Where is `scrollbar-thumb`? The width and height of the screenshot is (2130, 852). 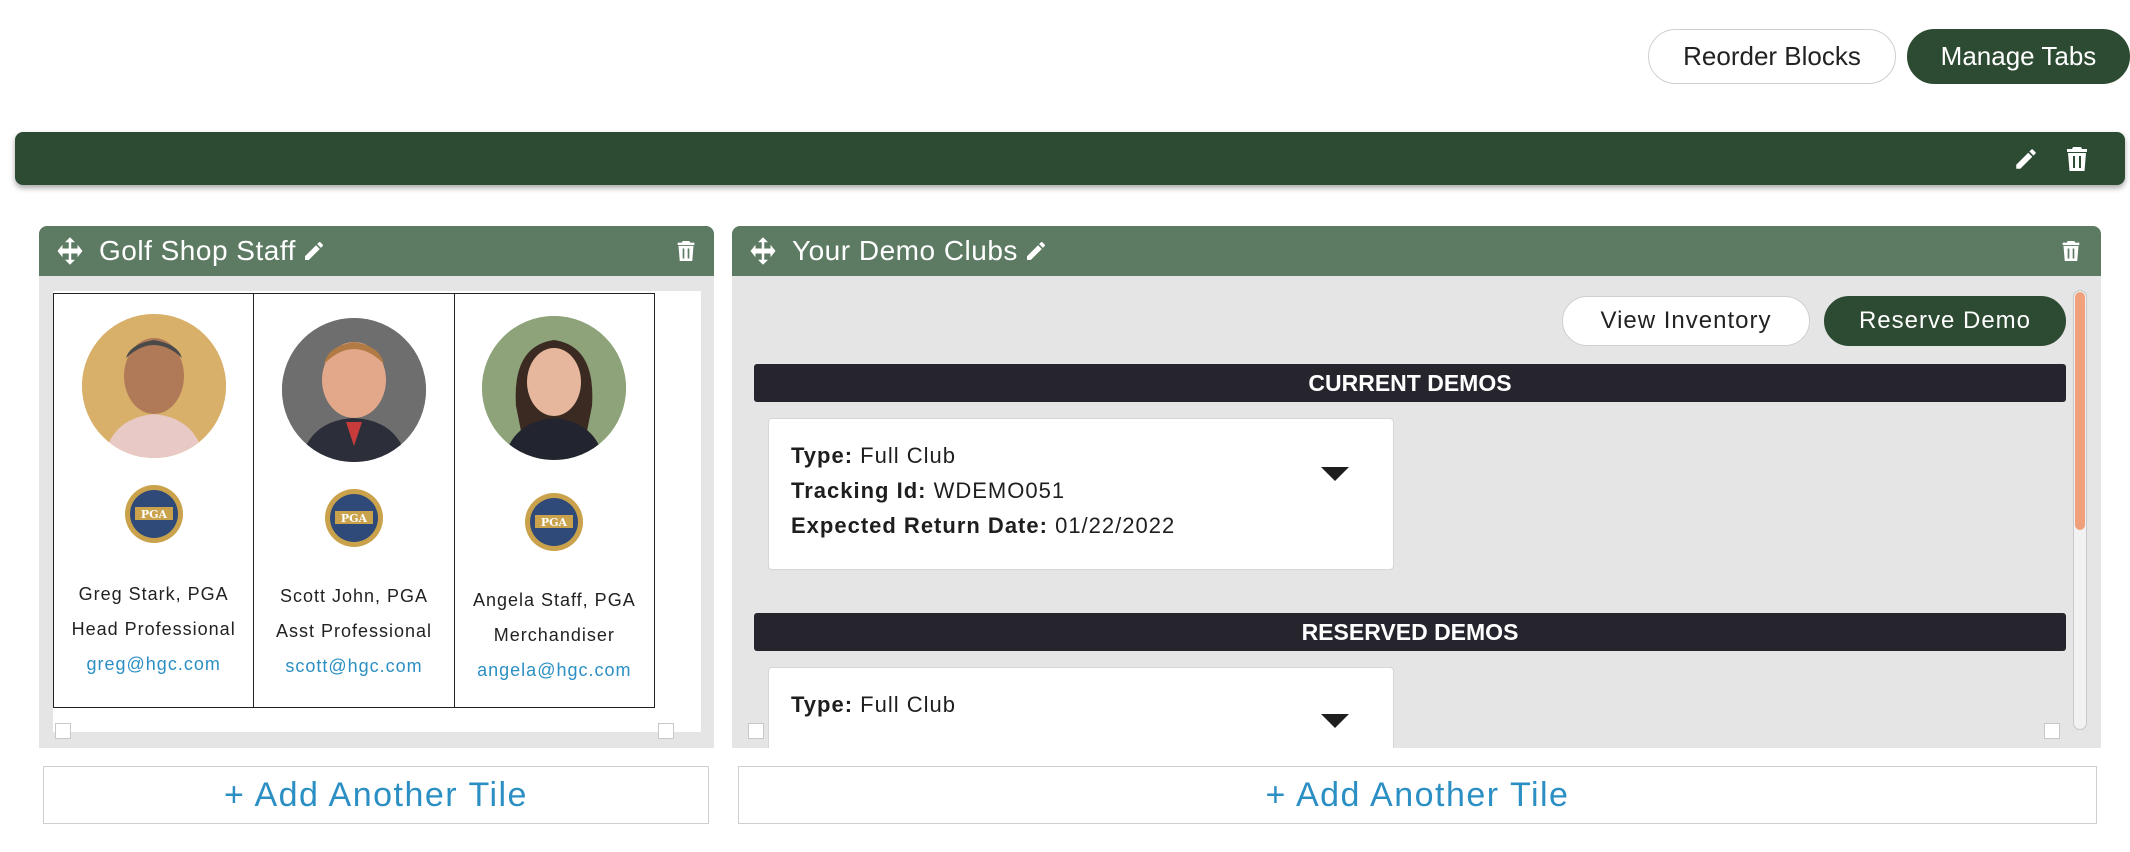 scrollbar-thumb is located at coordinates (2080, 411).